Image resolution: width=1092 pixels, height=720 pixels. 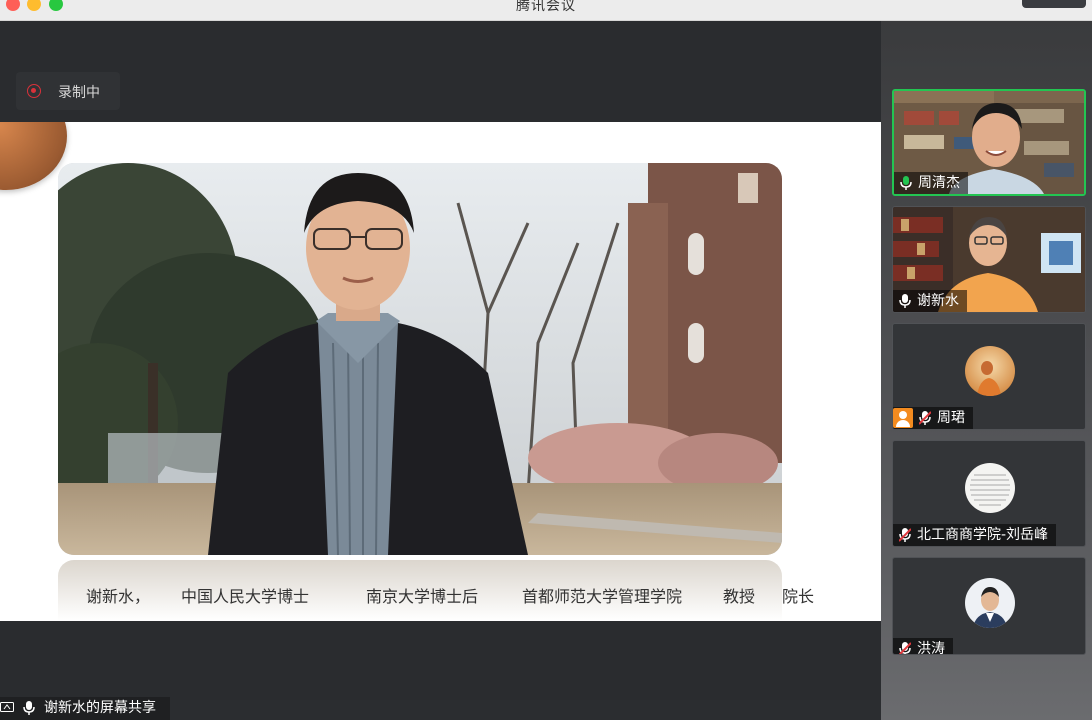 I want to click on participant-name-tag: 周珺, so click(x=933, y=418).